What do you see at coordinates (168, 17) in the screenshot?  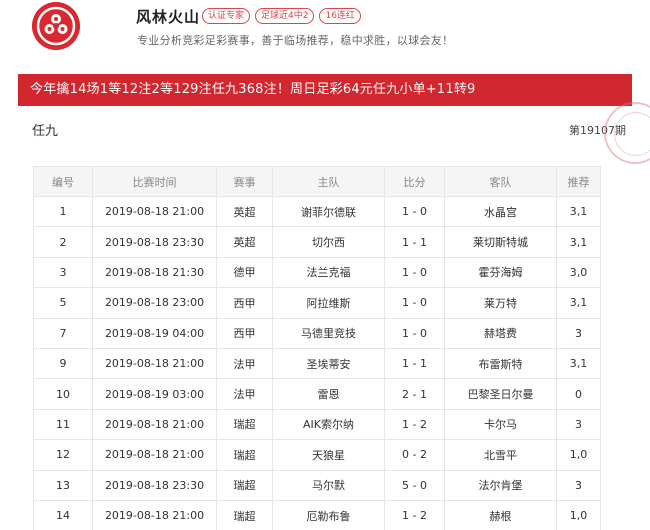 I see `expert-name: 风林火山` at bounding box center [168, 17].